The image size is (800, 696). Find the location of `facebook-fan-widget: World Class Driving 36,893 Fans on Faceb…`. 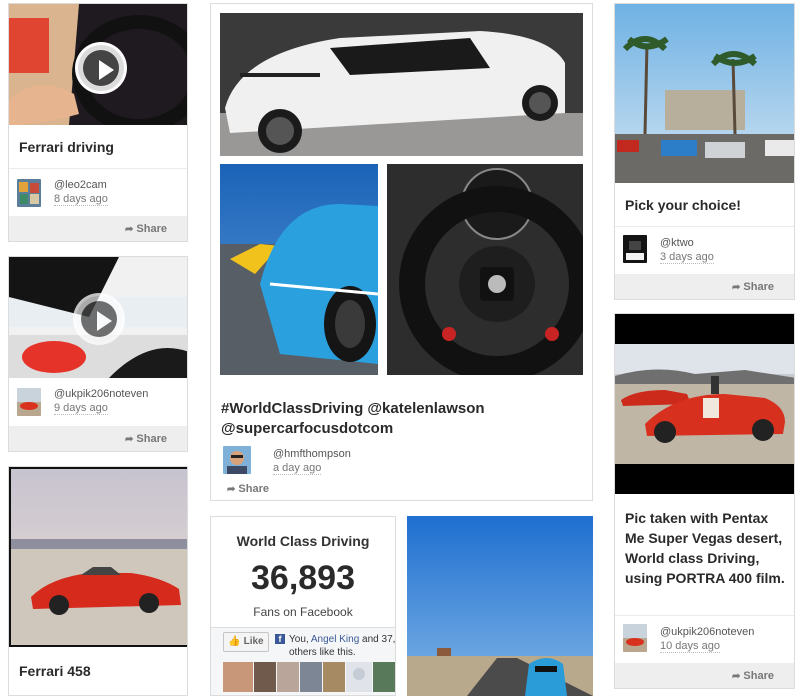

facebook-fan-widget: World Class Driving 36,893 Fans on Faceb… is located at coordinates (303, 606).